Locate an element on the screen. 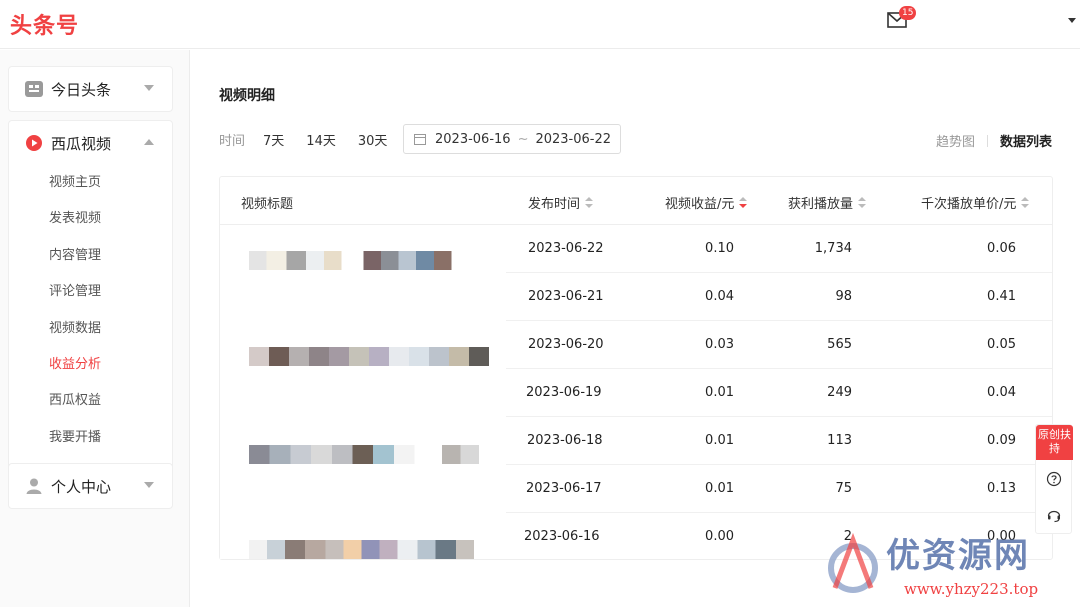  sidebar-item-video-home: 视频主页 is located at coordinates (90, 183).